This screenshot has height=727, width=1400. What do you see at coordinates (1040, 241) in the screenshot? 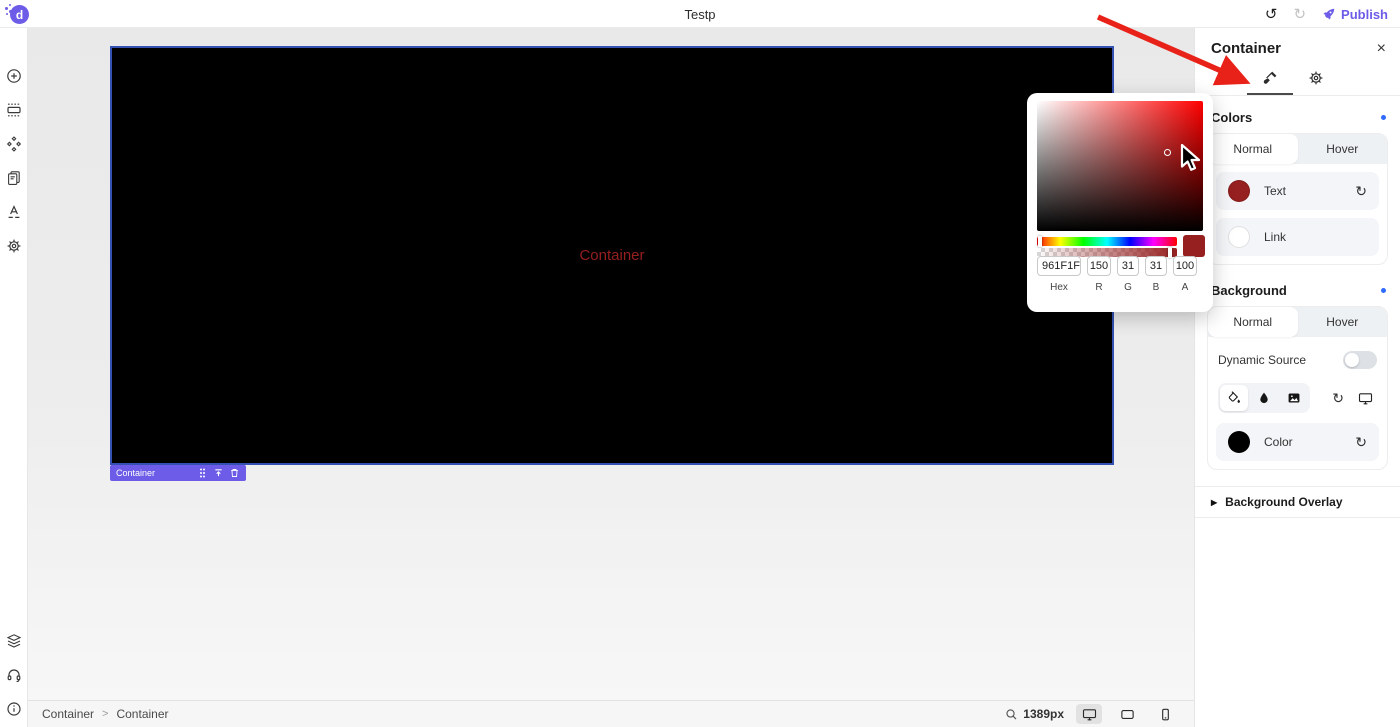
I see `hue-slider-handle` at bounding box center [1040, 241].